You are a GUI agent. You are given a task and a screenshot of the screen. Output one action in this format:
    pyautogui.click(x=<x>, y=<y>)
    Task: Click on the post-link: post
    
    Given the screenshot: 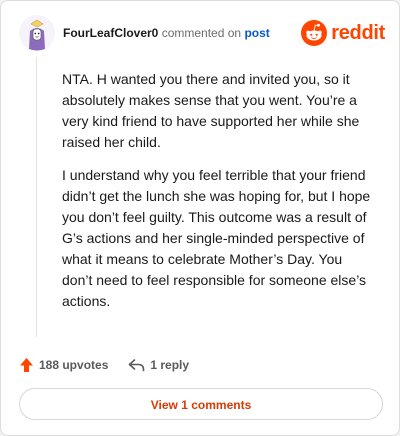 What is the action you would take?
    pyautogui.click(x=256, y=33)
    